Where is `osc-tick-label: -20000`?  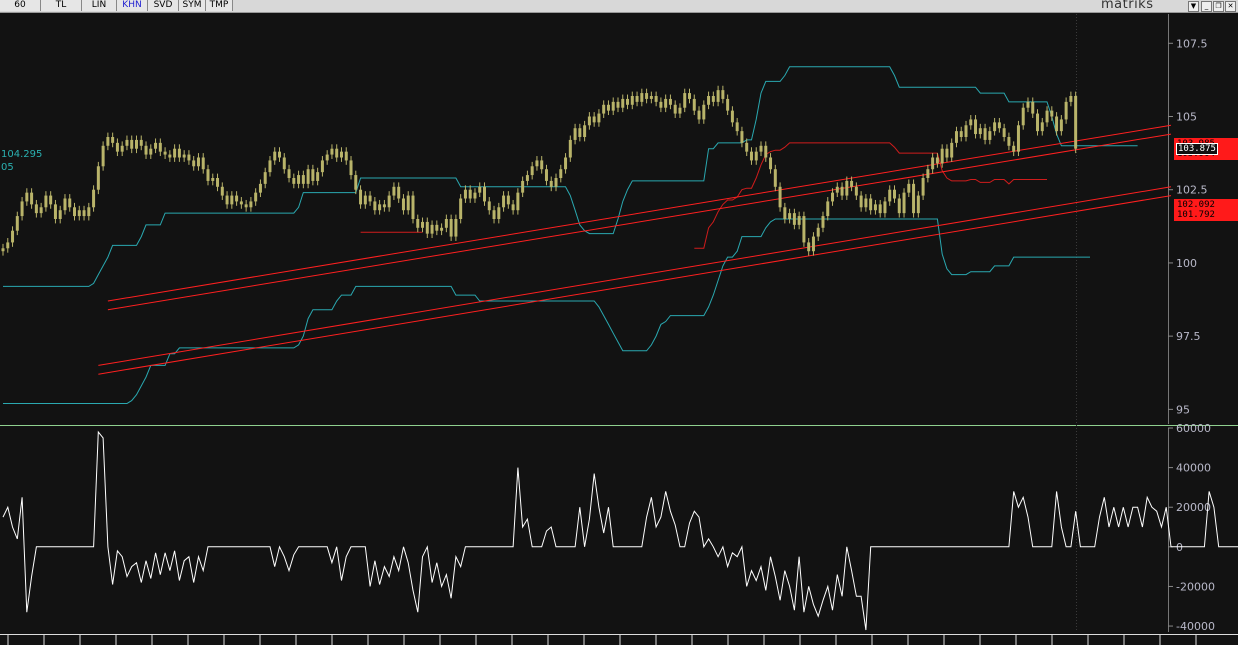
osc-tick-label: -20000 is located at coordinates (1195, 586).